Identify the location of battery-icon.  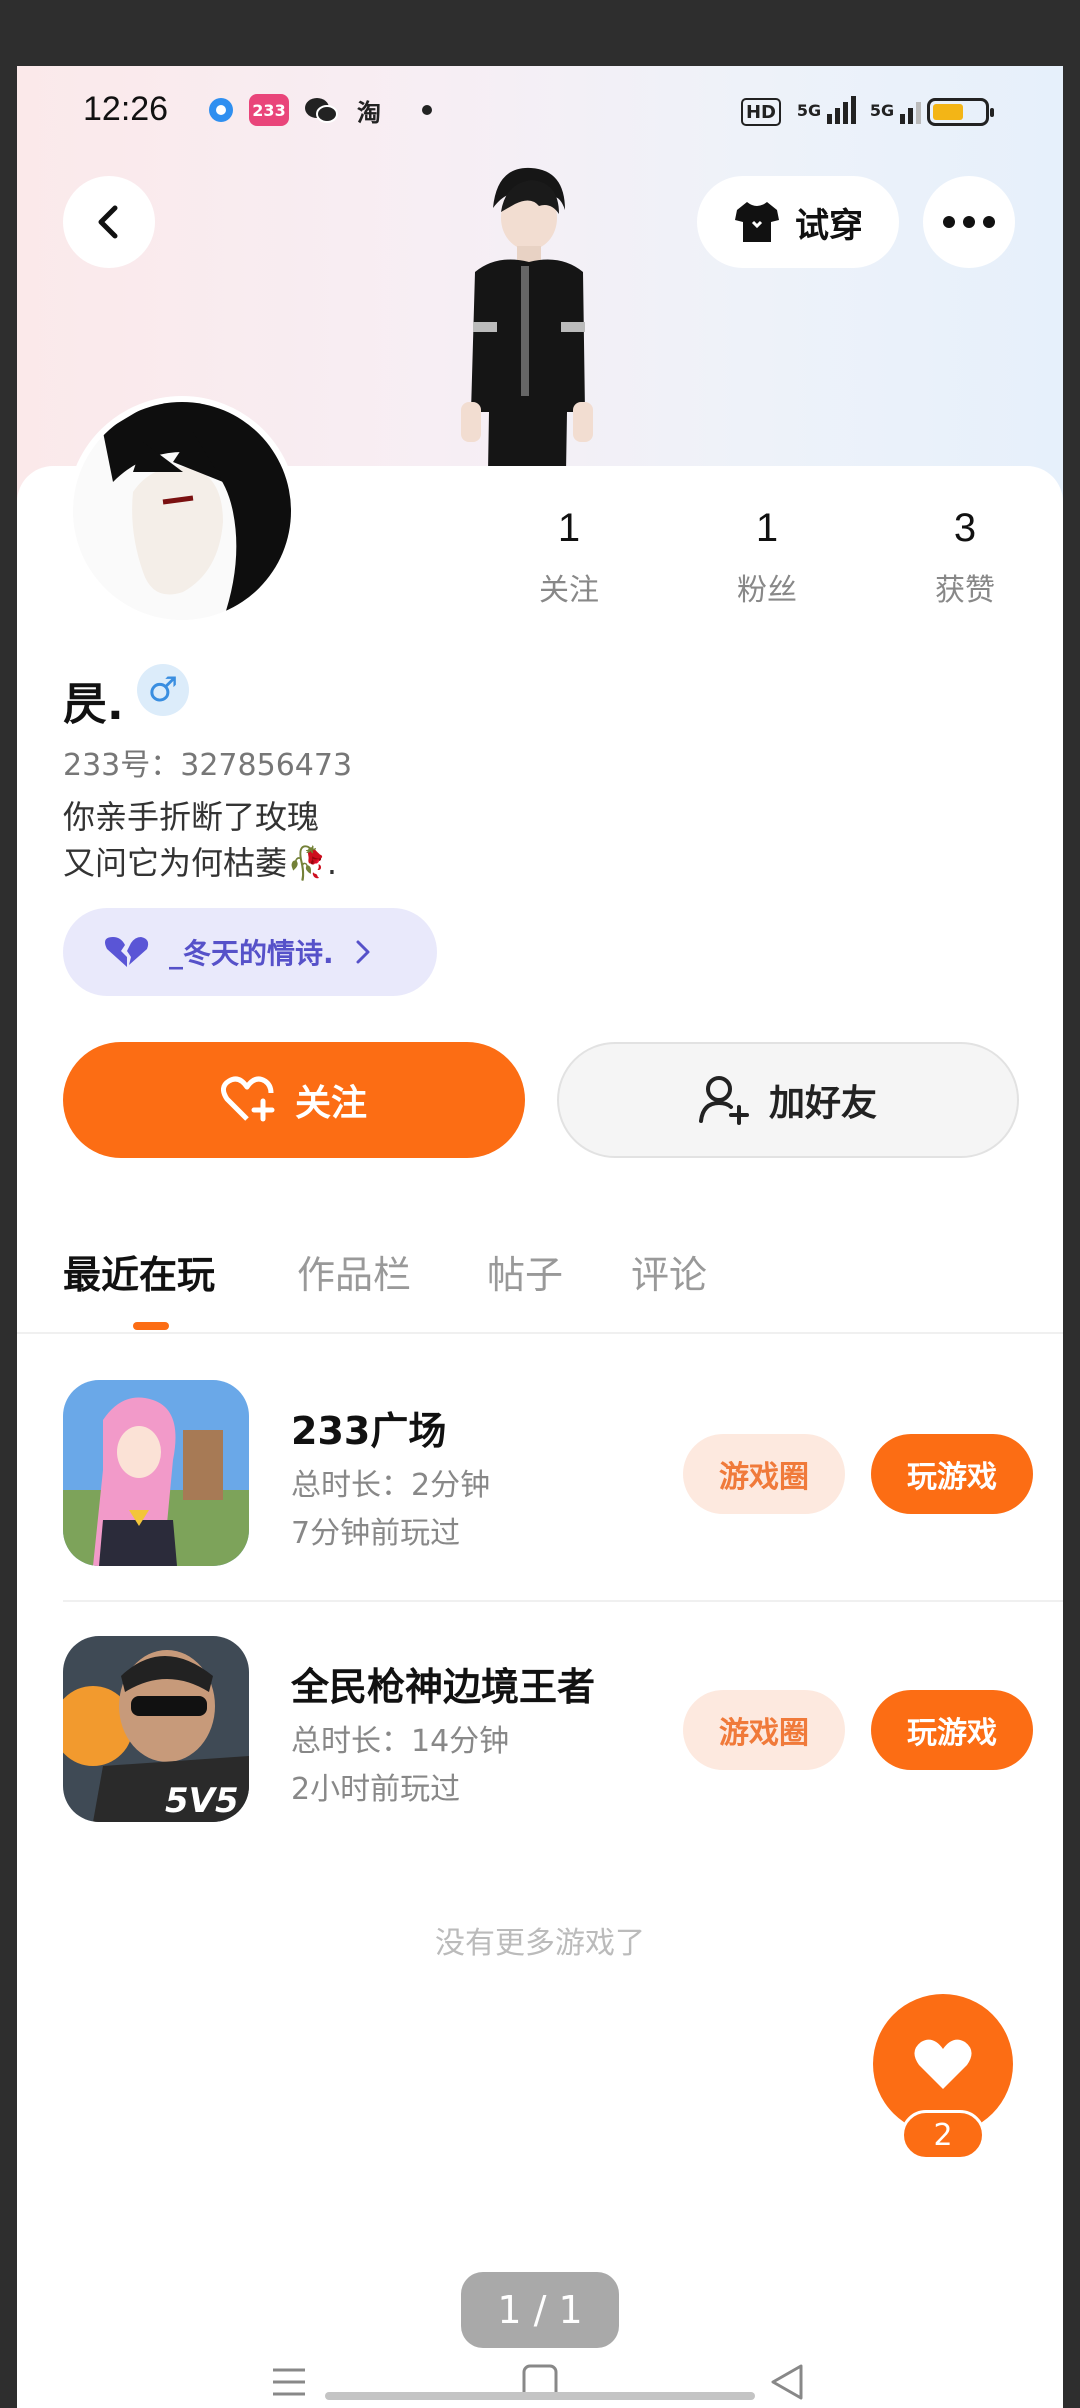
(960, 112).